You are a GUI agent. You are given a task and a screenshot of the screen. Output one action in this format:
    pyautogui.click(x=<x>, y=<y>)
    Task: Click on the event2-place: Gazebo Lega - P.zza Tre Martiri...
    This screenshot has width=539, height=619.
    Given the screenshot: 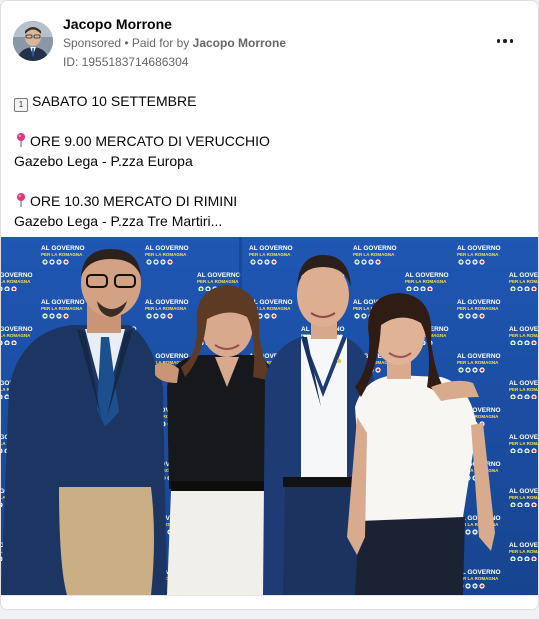 What is the action you would take?
    pyautogui.click(x=118, y=221)
    